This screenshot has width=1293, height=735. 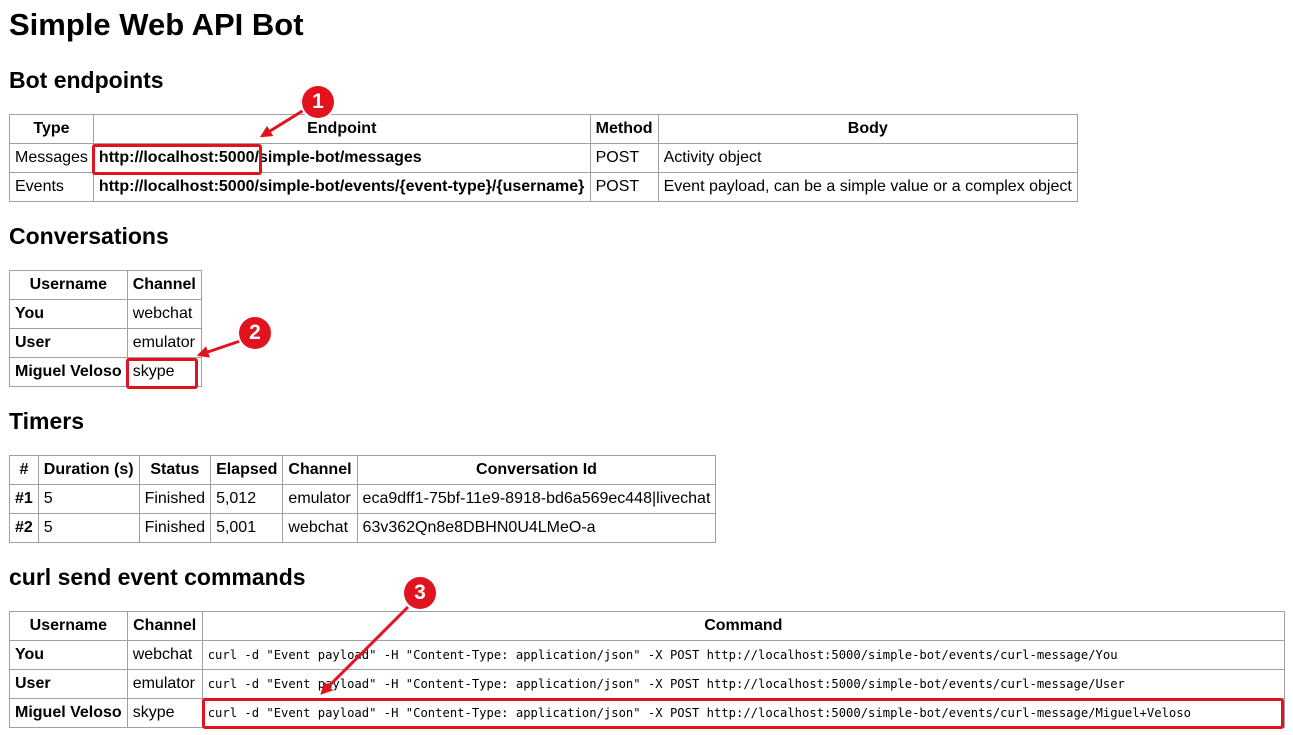 What do you see at coordinates (303, 401) in the screenshot?
I see `annotation-arrows` at bounding box center [303, 401].